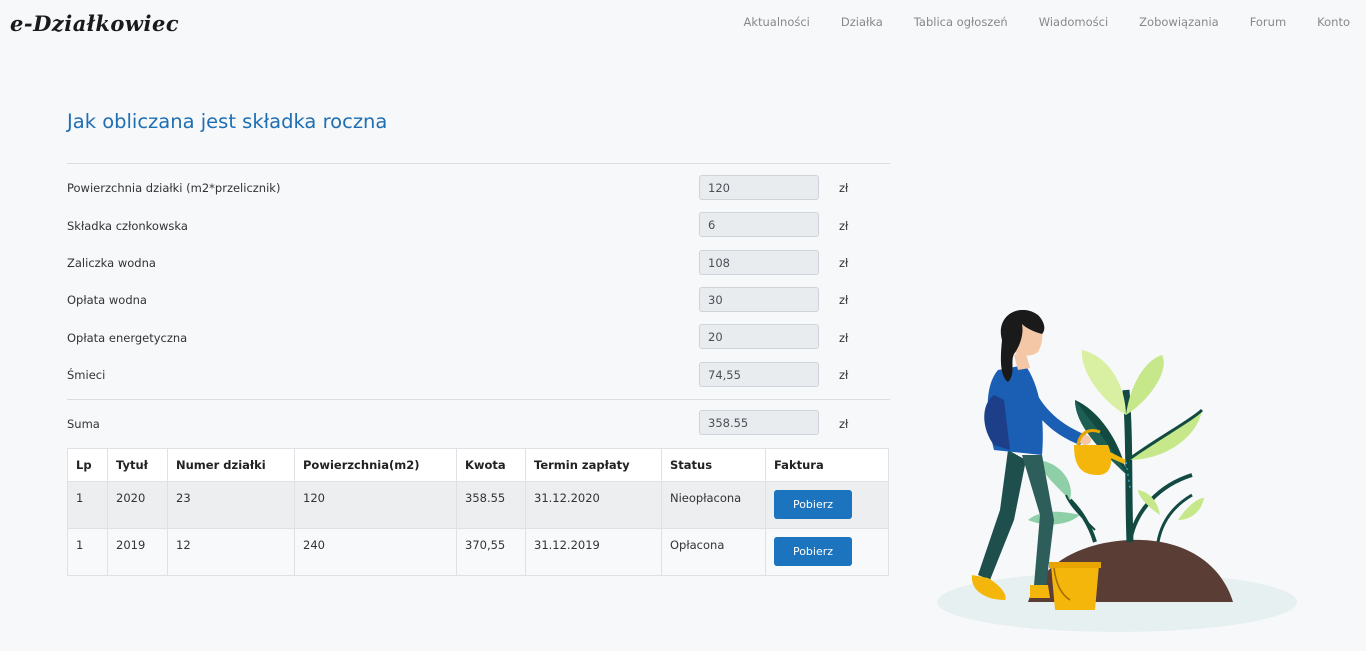  Describe the element at coordinates (375, 552) in the screenshot. I see `cell-powierzchnia: 240` at that location.